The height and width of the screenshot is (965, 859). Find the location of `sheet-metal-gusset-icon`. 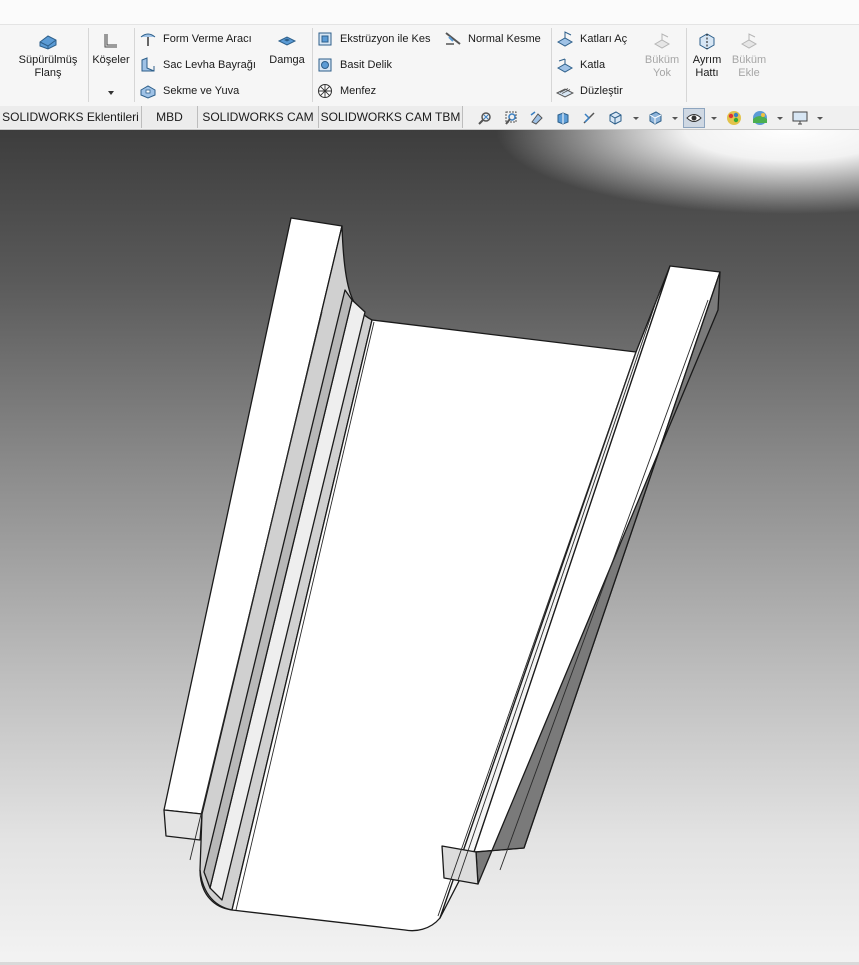

sheet-metal-gusset-icon is located at coordinates (148, 64).